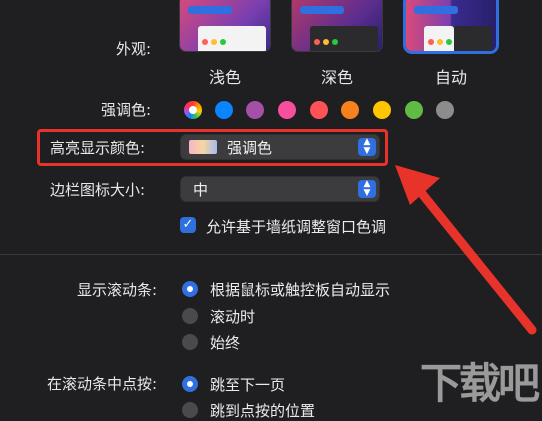 This screenshot has width=542, height=421. I want to click on accent-green, so click(414, 110).